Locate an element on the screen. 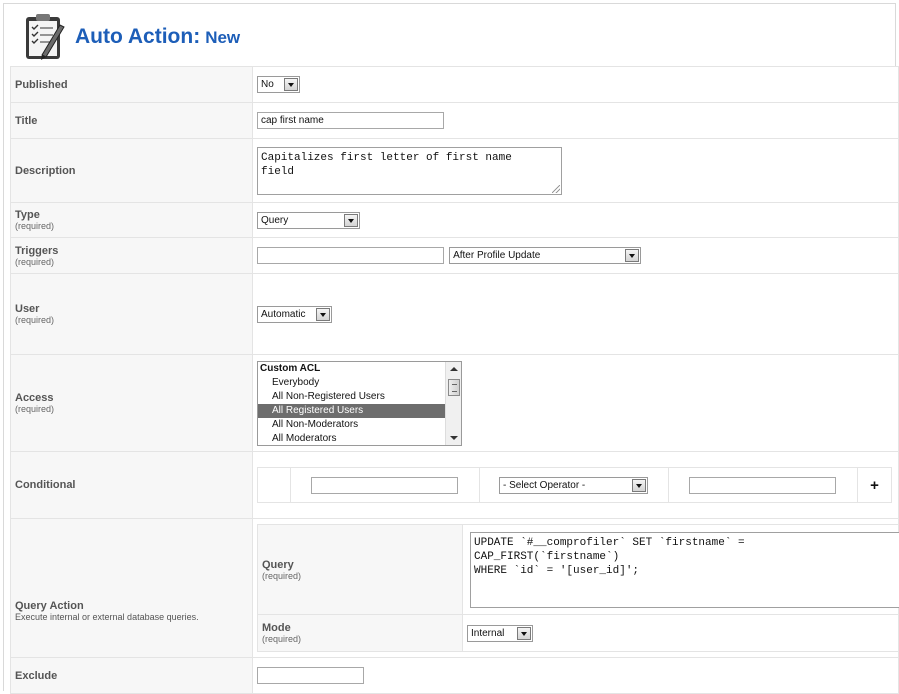 The image size is (899, 694). conditional-value-input is located at coordinates (762, 485).